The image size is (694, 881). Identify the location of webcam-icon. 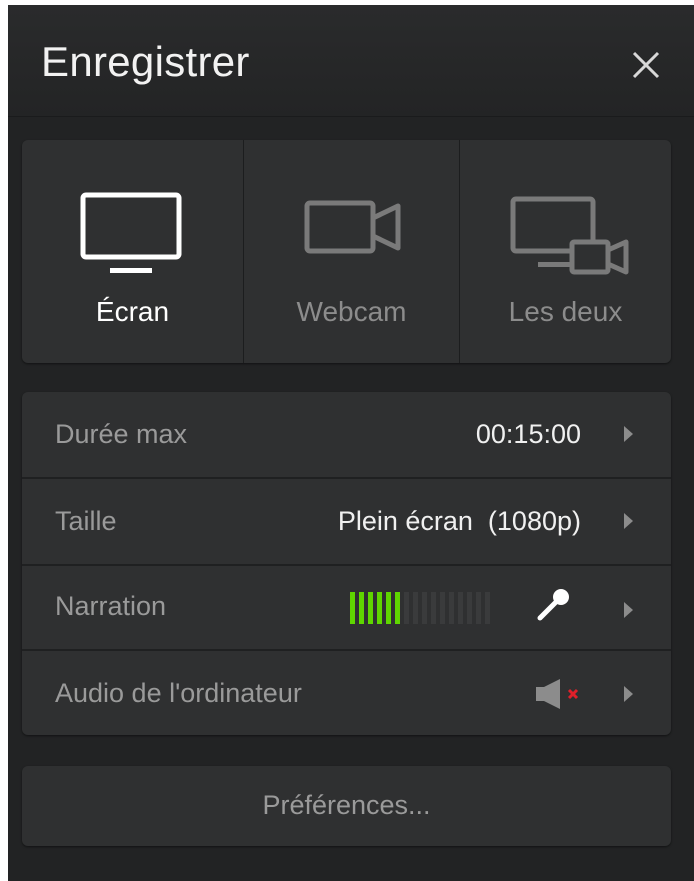
(352, 227).